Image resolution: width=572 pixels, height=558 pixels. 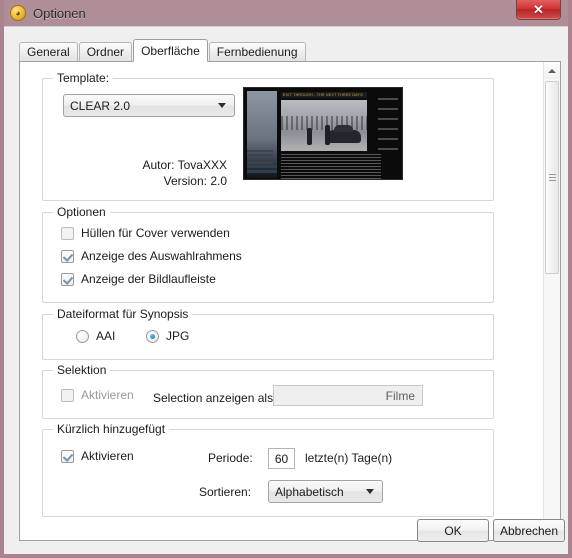 I want to click on period-suffix-label: letzte(n) Tage(n), so click(x=349, y=458).